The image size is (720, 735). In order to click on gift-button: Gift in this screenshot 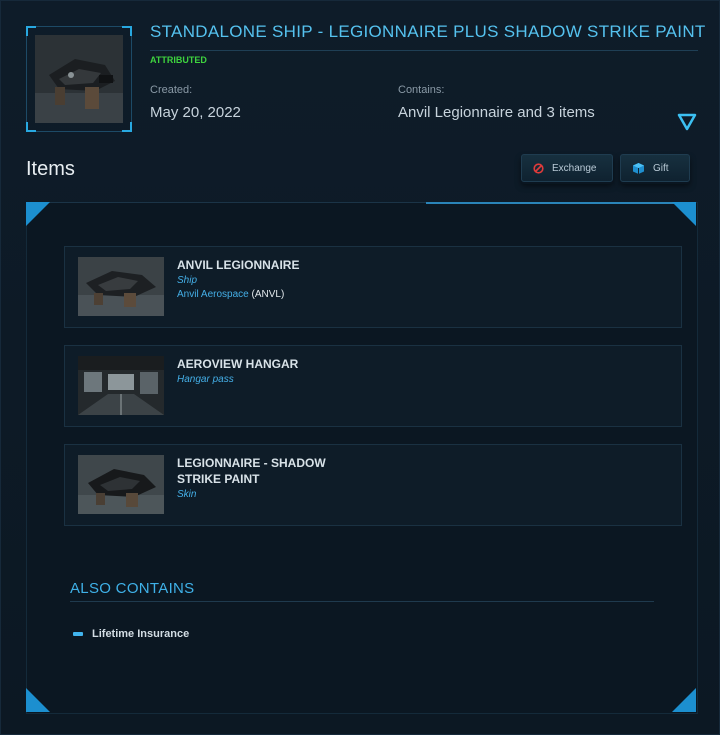, I will do `click(655, 168)`.